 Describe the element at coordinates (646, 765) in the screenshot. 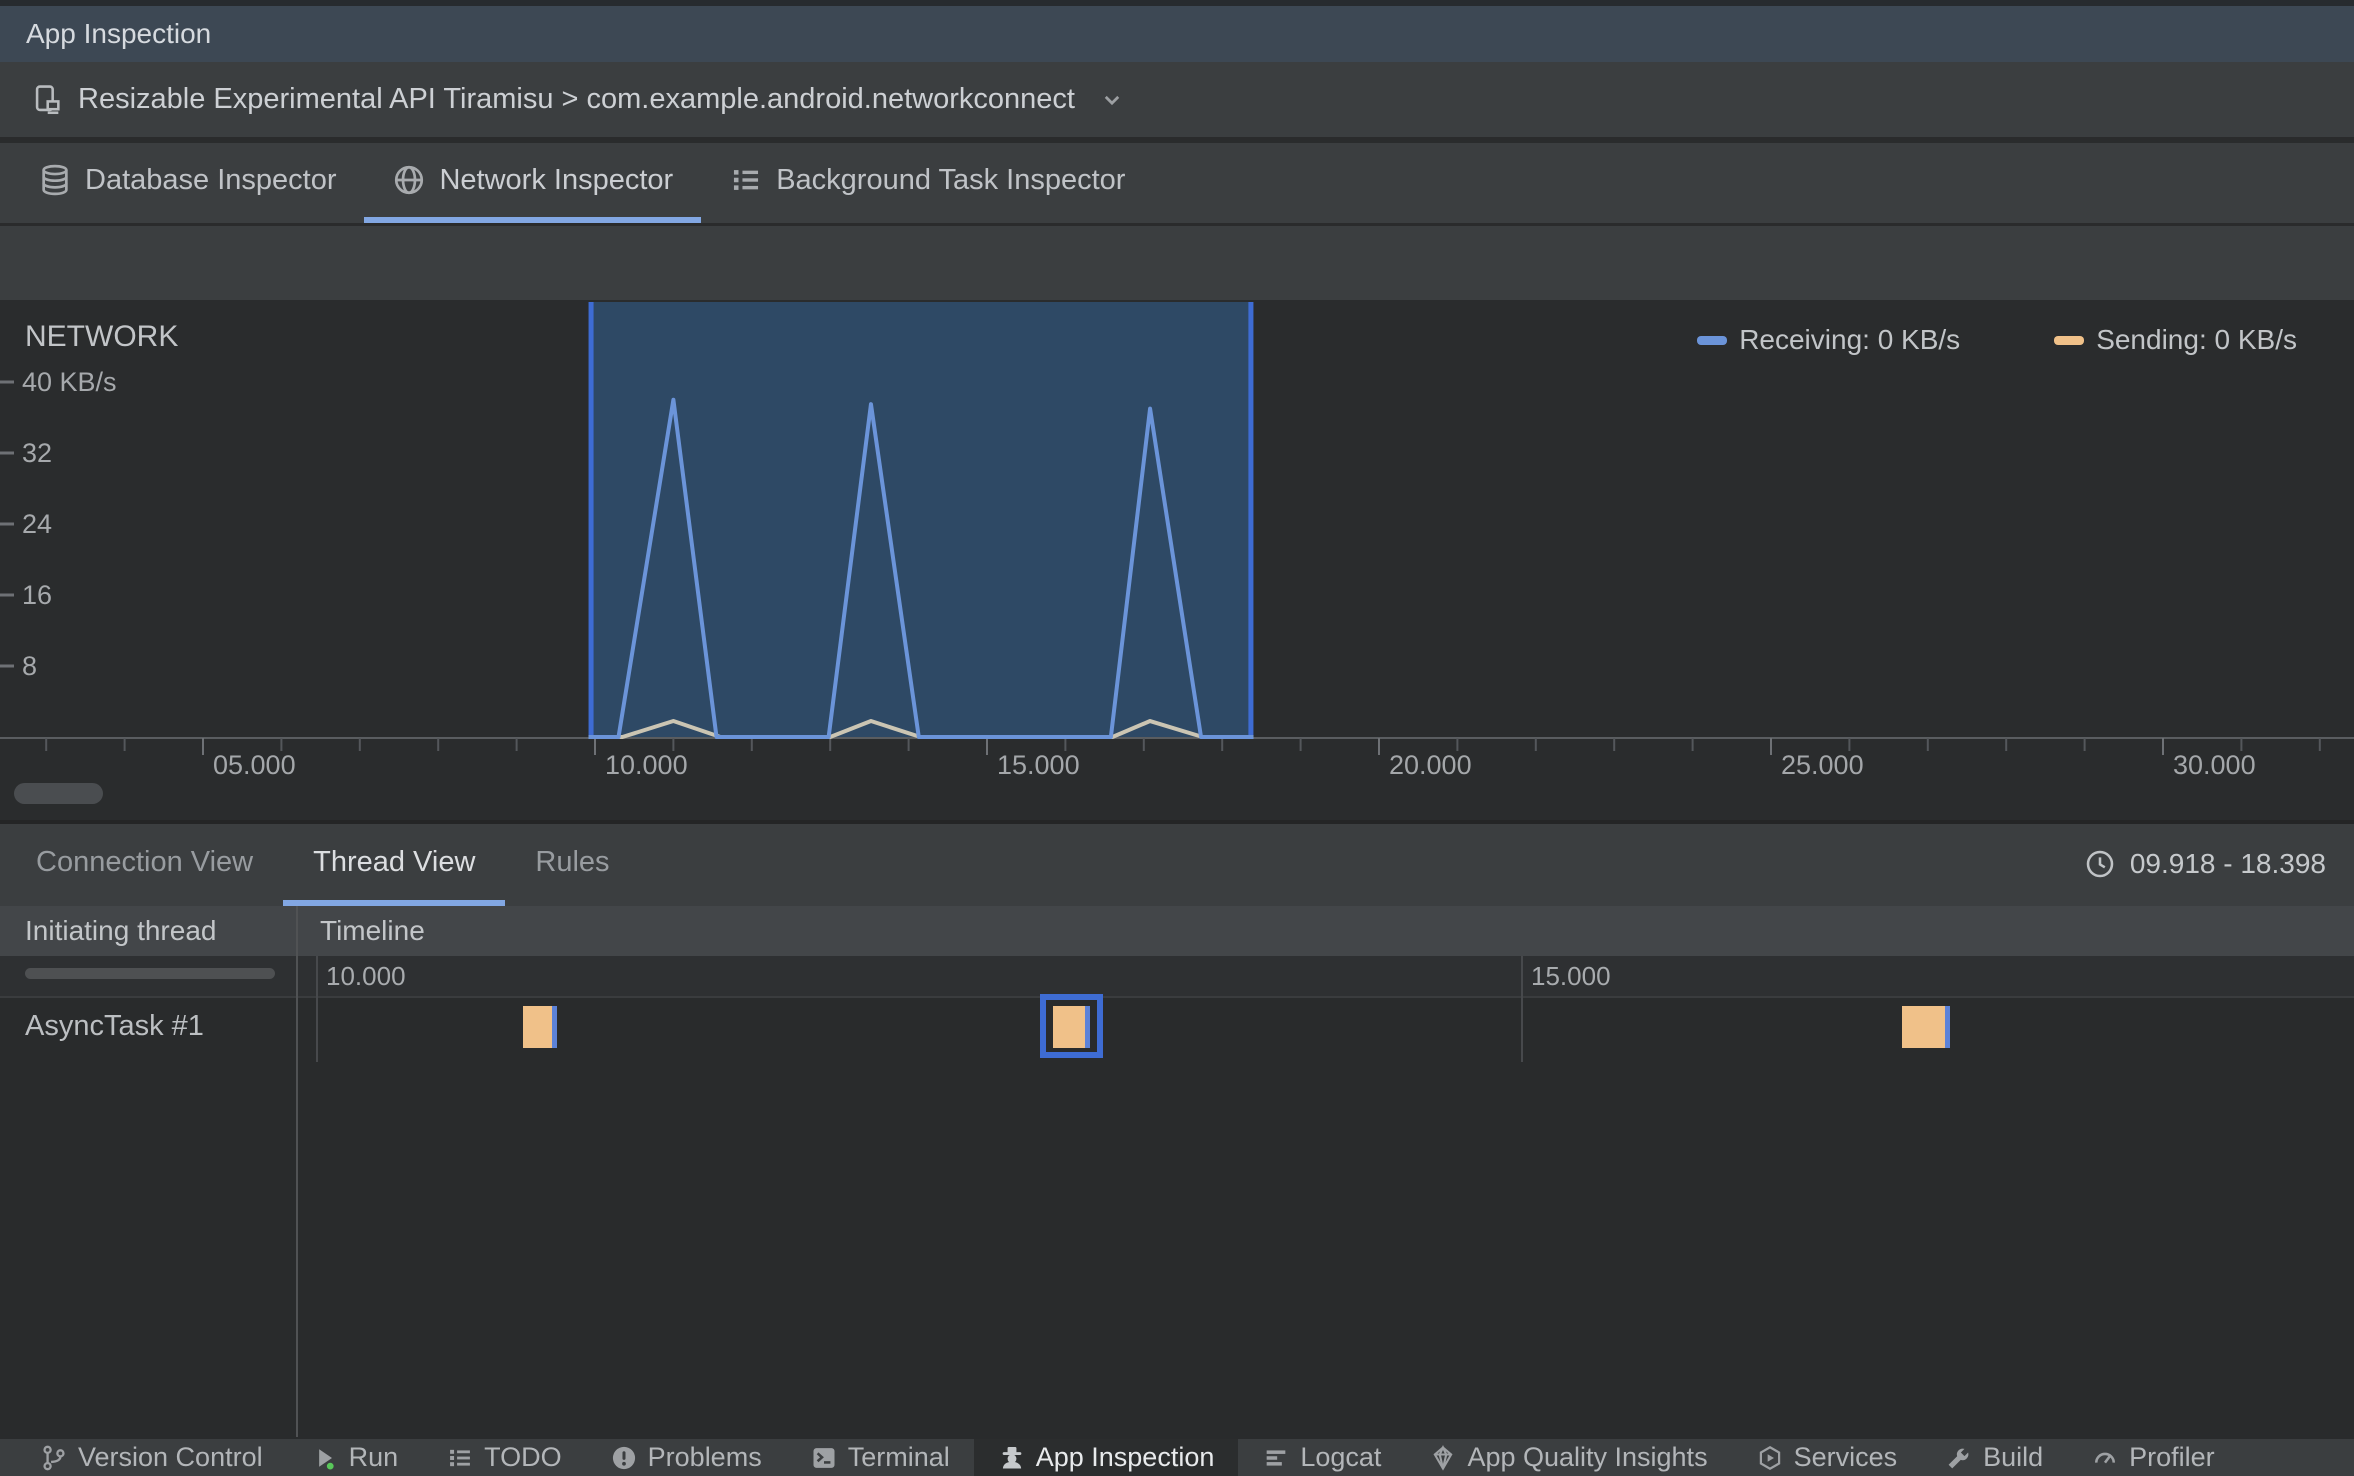

I see `svg-text: 10.000` at that location.